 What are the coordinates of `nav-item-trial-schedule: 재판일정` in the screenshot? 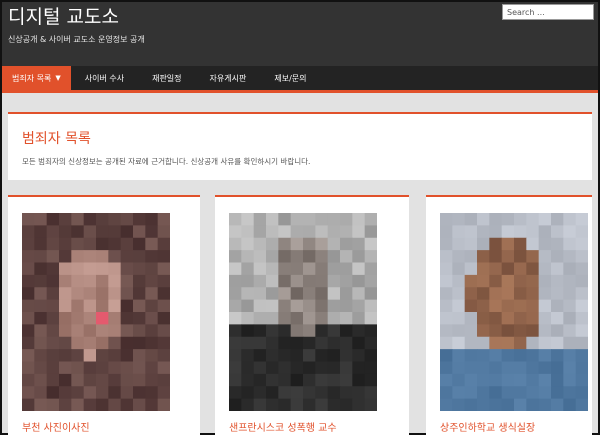 It's located at (166, 78).